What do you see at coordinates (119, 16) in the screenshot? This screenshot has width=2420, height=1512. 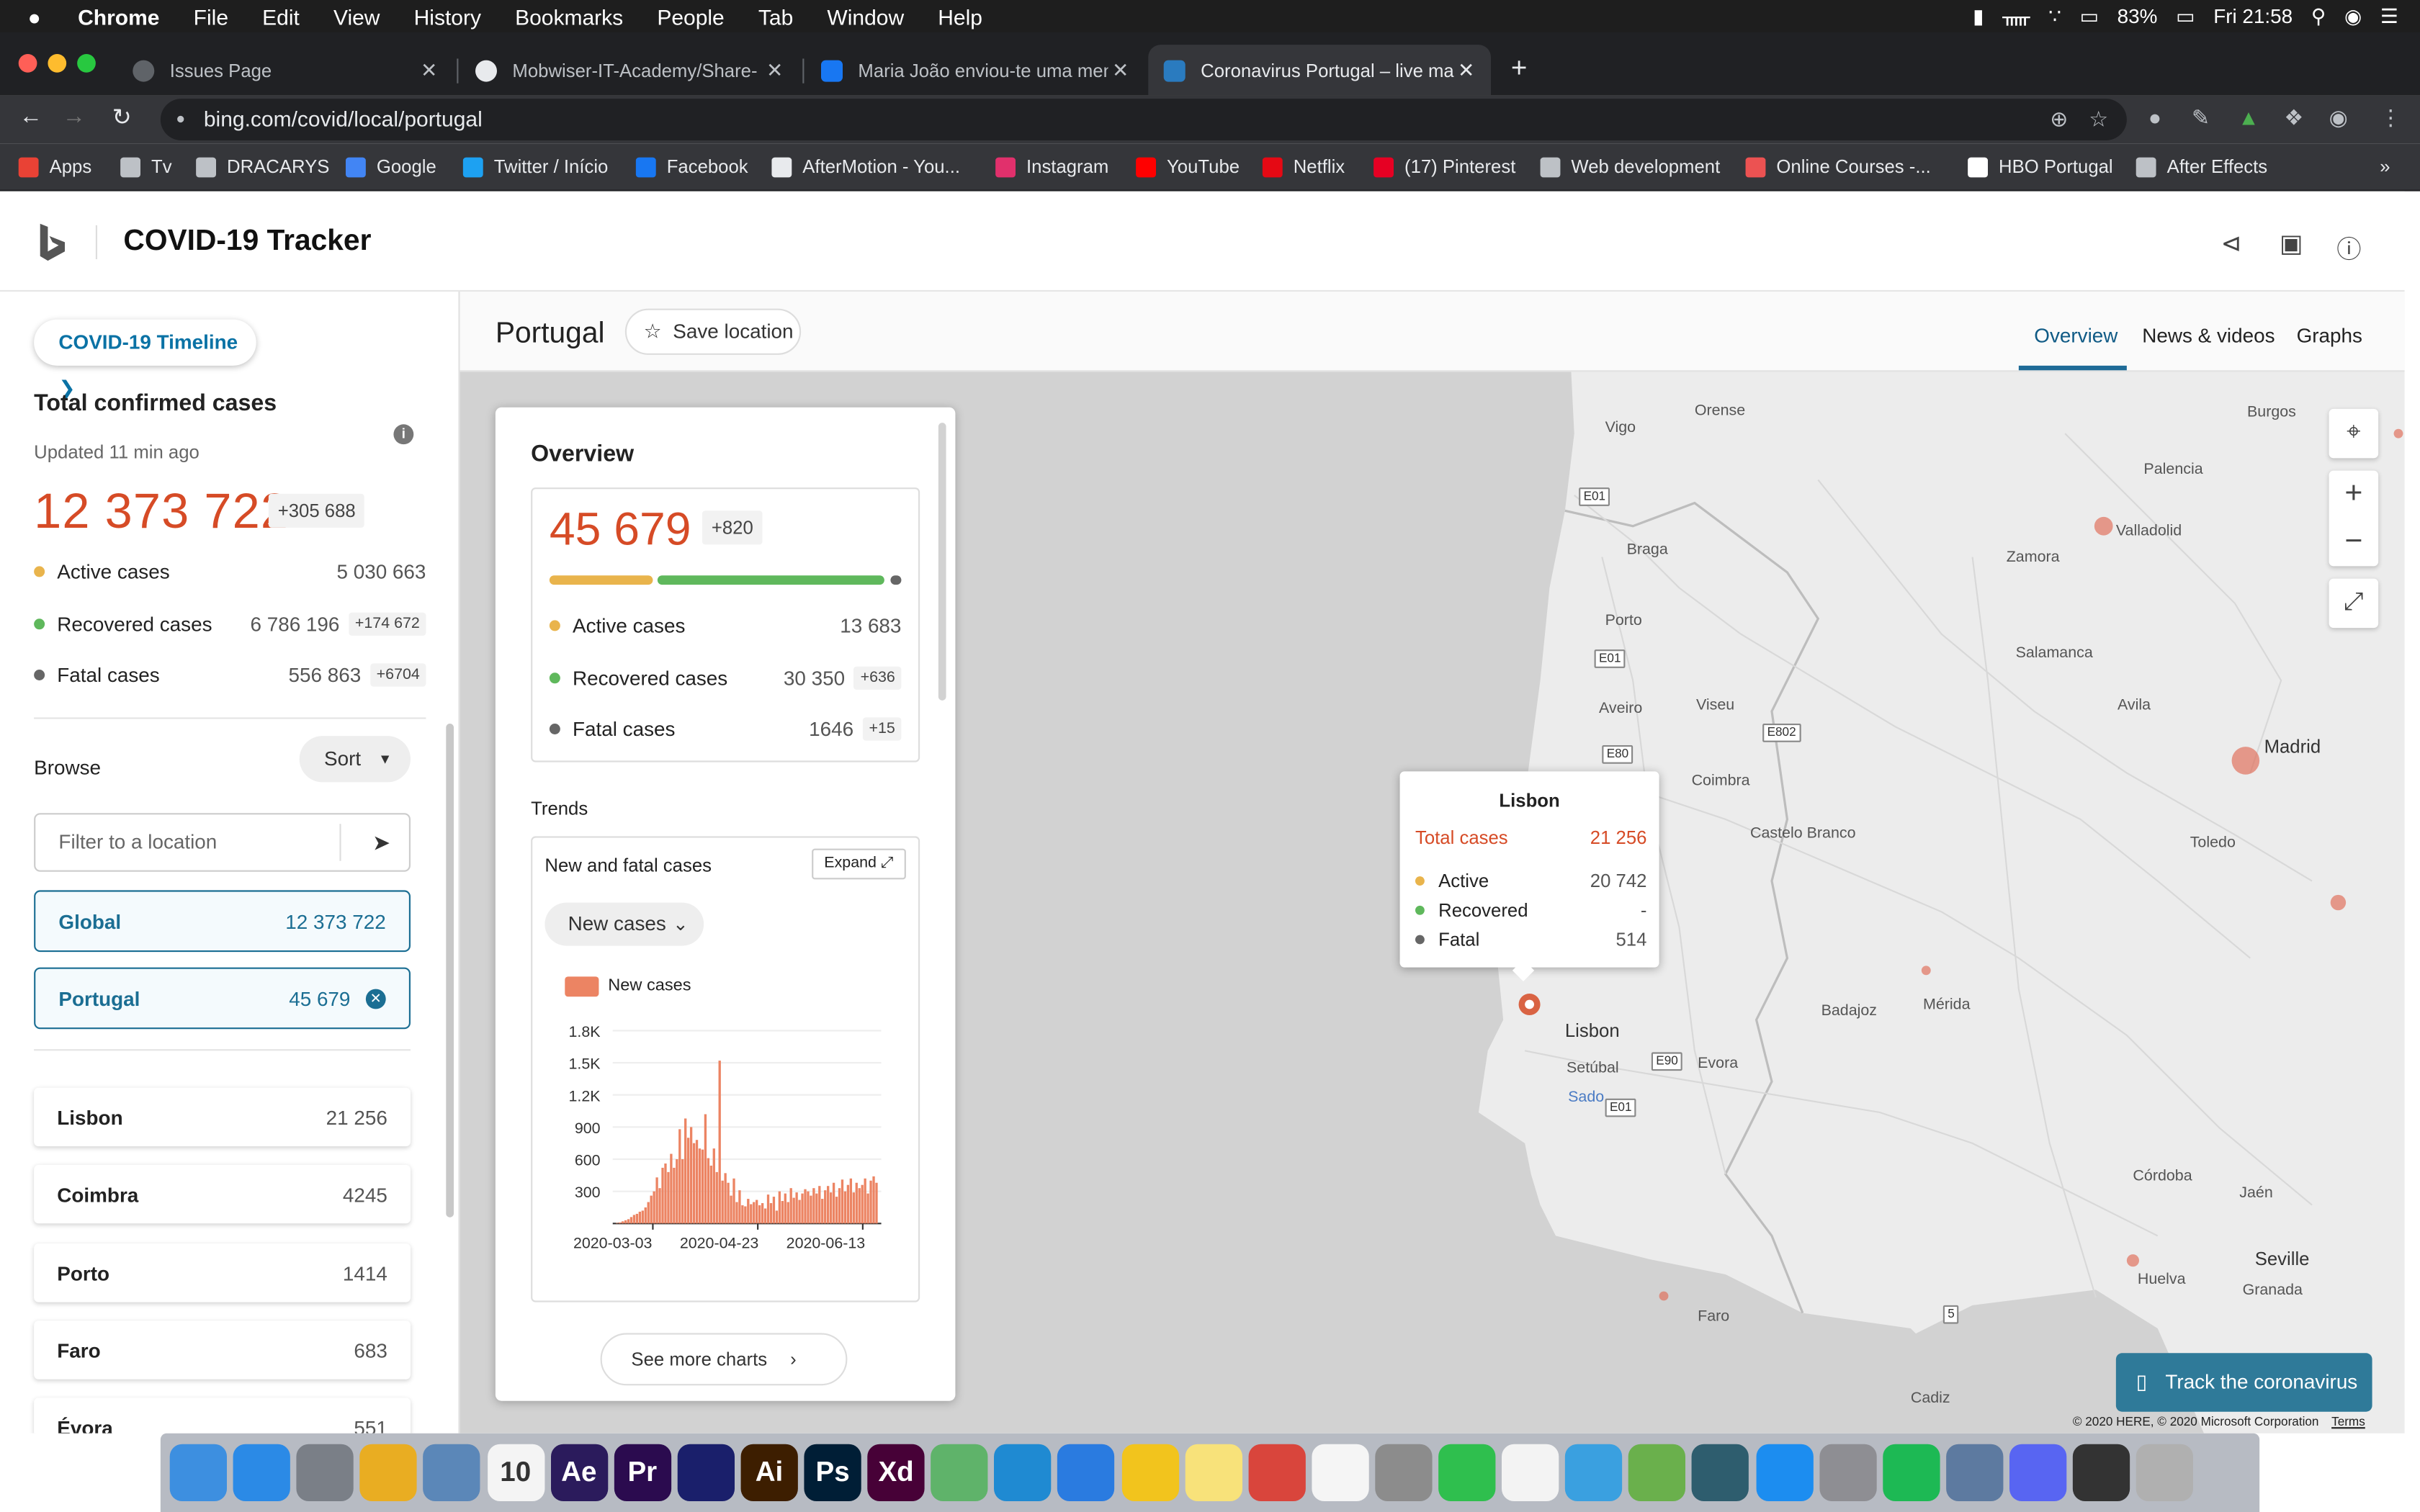 I see `menubar-app-name: Chrome` at bounding box center [119, 16].